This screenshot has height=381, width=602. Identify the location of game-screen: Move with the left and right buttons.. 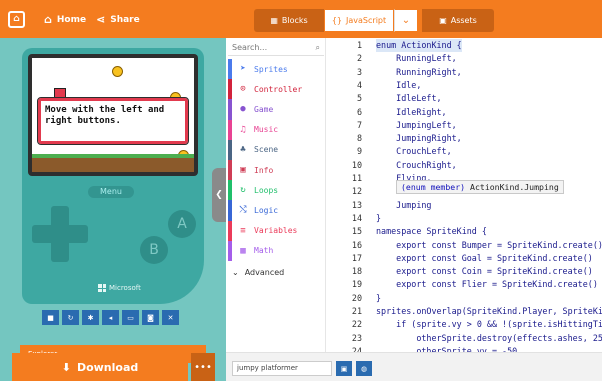
(113, 115).